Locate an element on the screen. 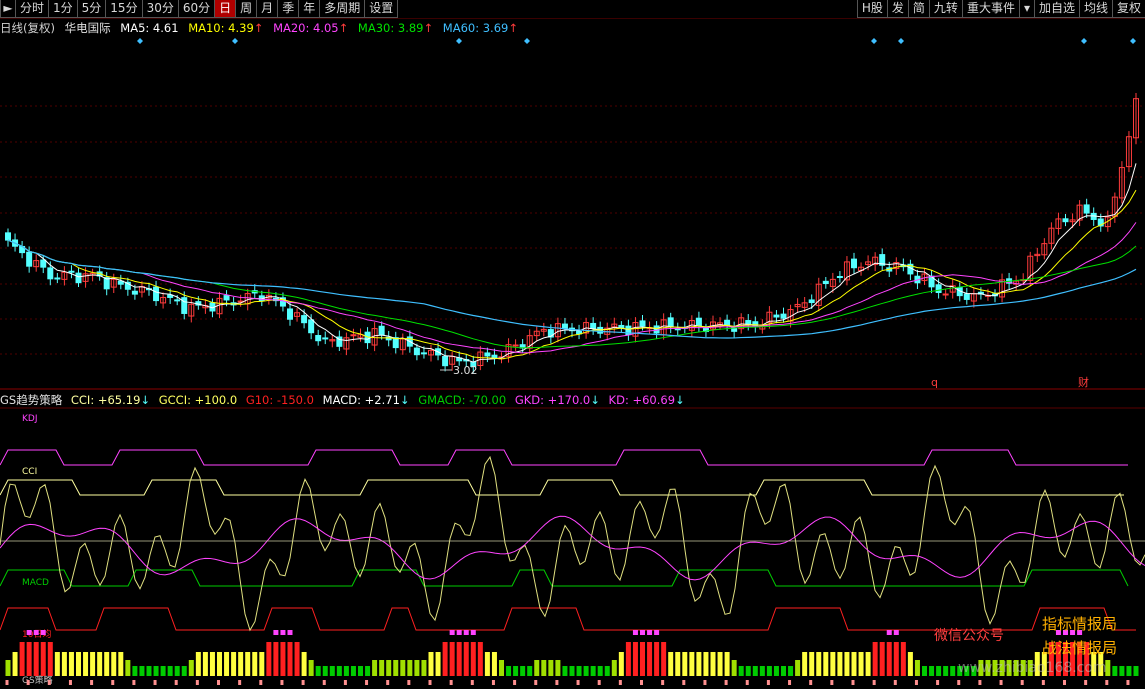  macd-text: MACD: +2.71 is located at coordinates (361, 400).